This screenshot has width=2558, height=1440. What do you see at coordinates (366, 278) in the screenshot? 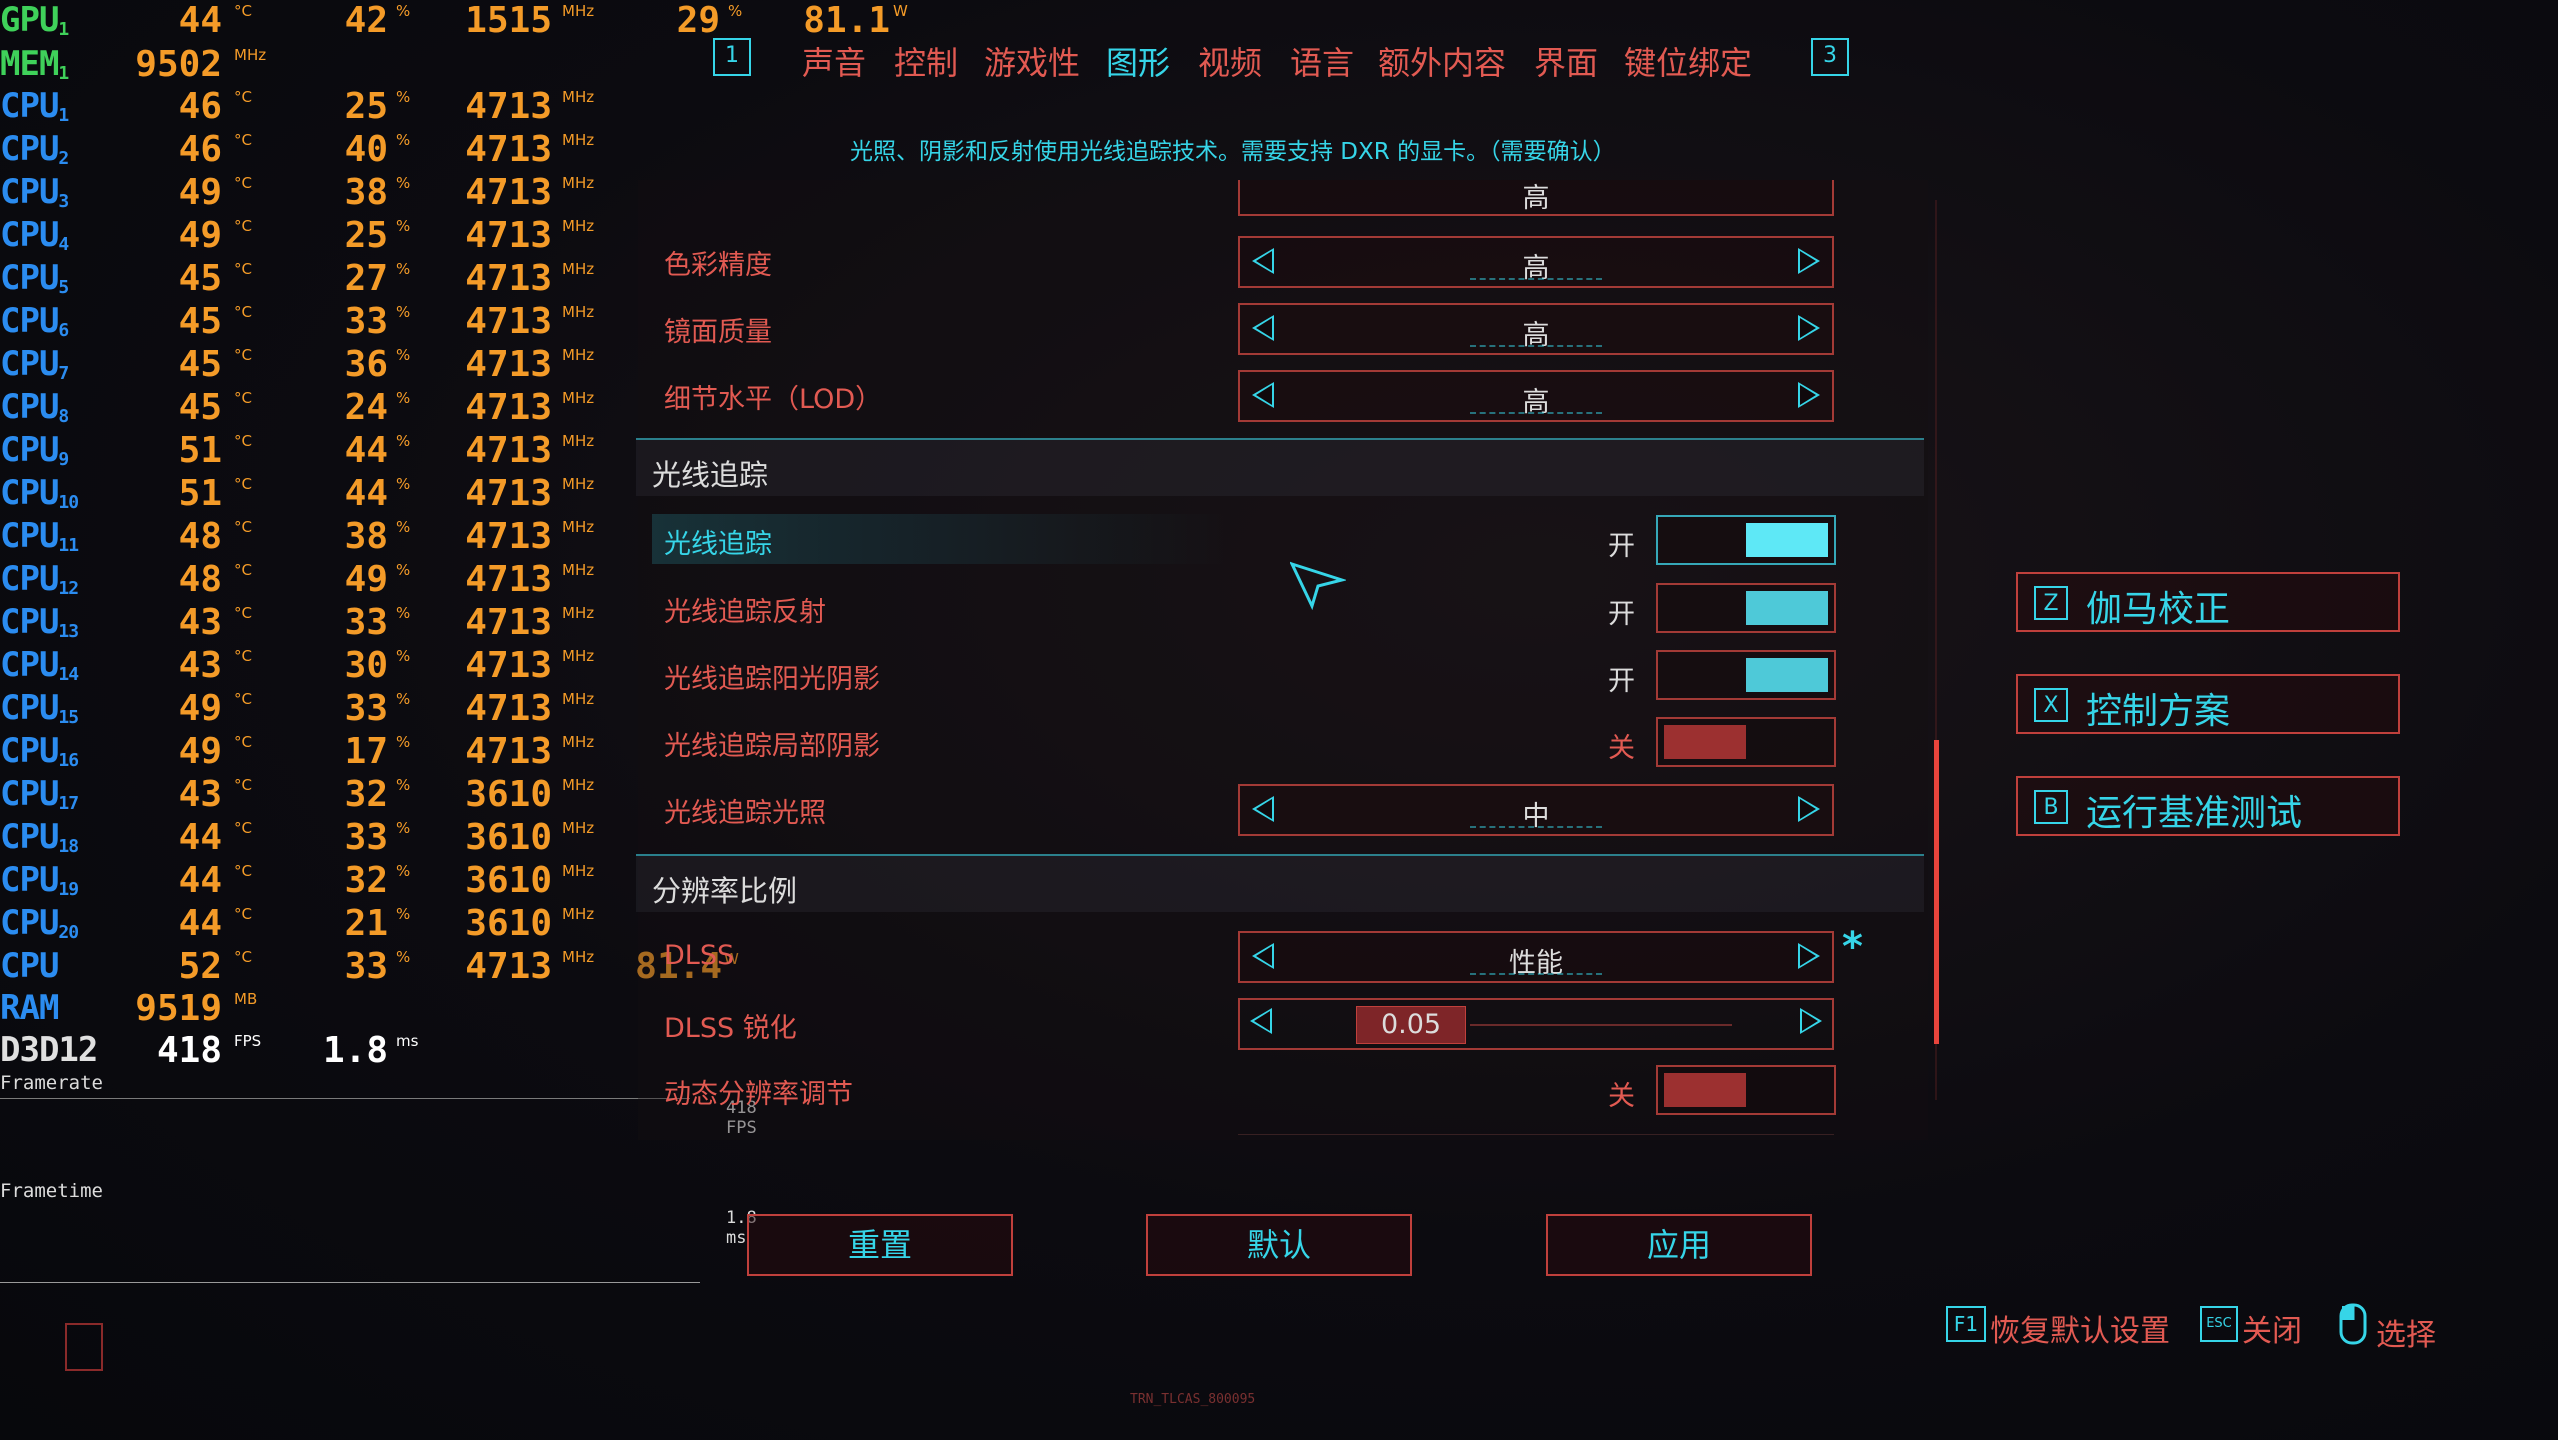
I see `osd-cpu-load: 27` at bounding box center [366, 278].